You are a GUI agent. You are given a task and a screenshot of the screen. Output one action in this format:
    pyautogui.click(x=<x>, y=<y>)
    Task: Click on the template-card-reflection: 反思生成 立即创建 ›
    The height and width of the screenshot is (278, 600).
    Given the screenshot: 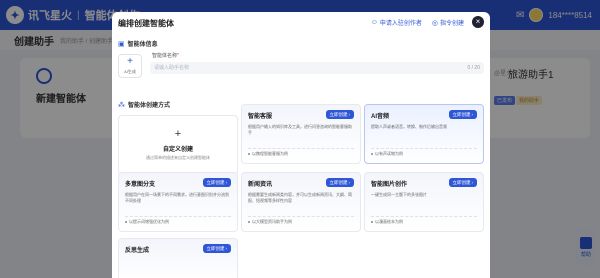 What is the action you would take?
    pyautogui.click(x=178, y=258)
    